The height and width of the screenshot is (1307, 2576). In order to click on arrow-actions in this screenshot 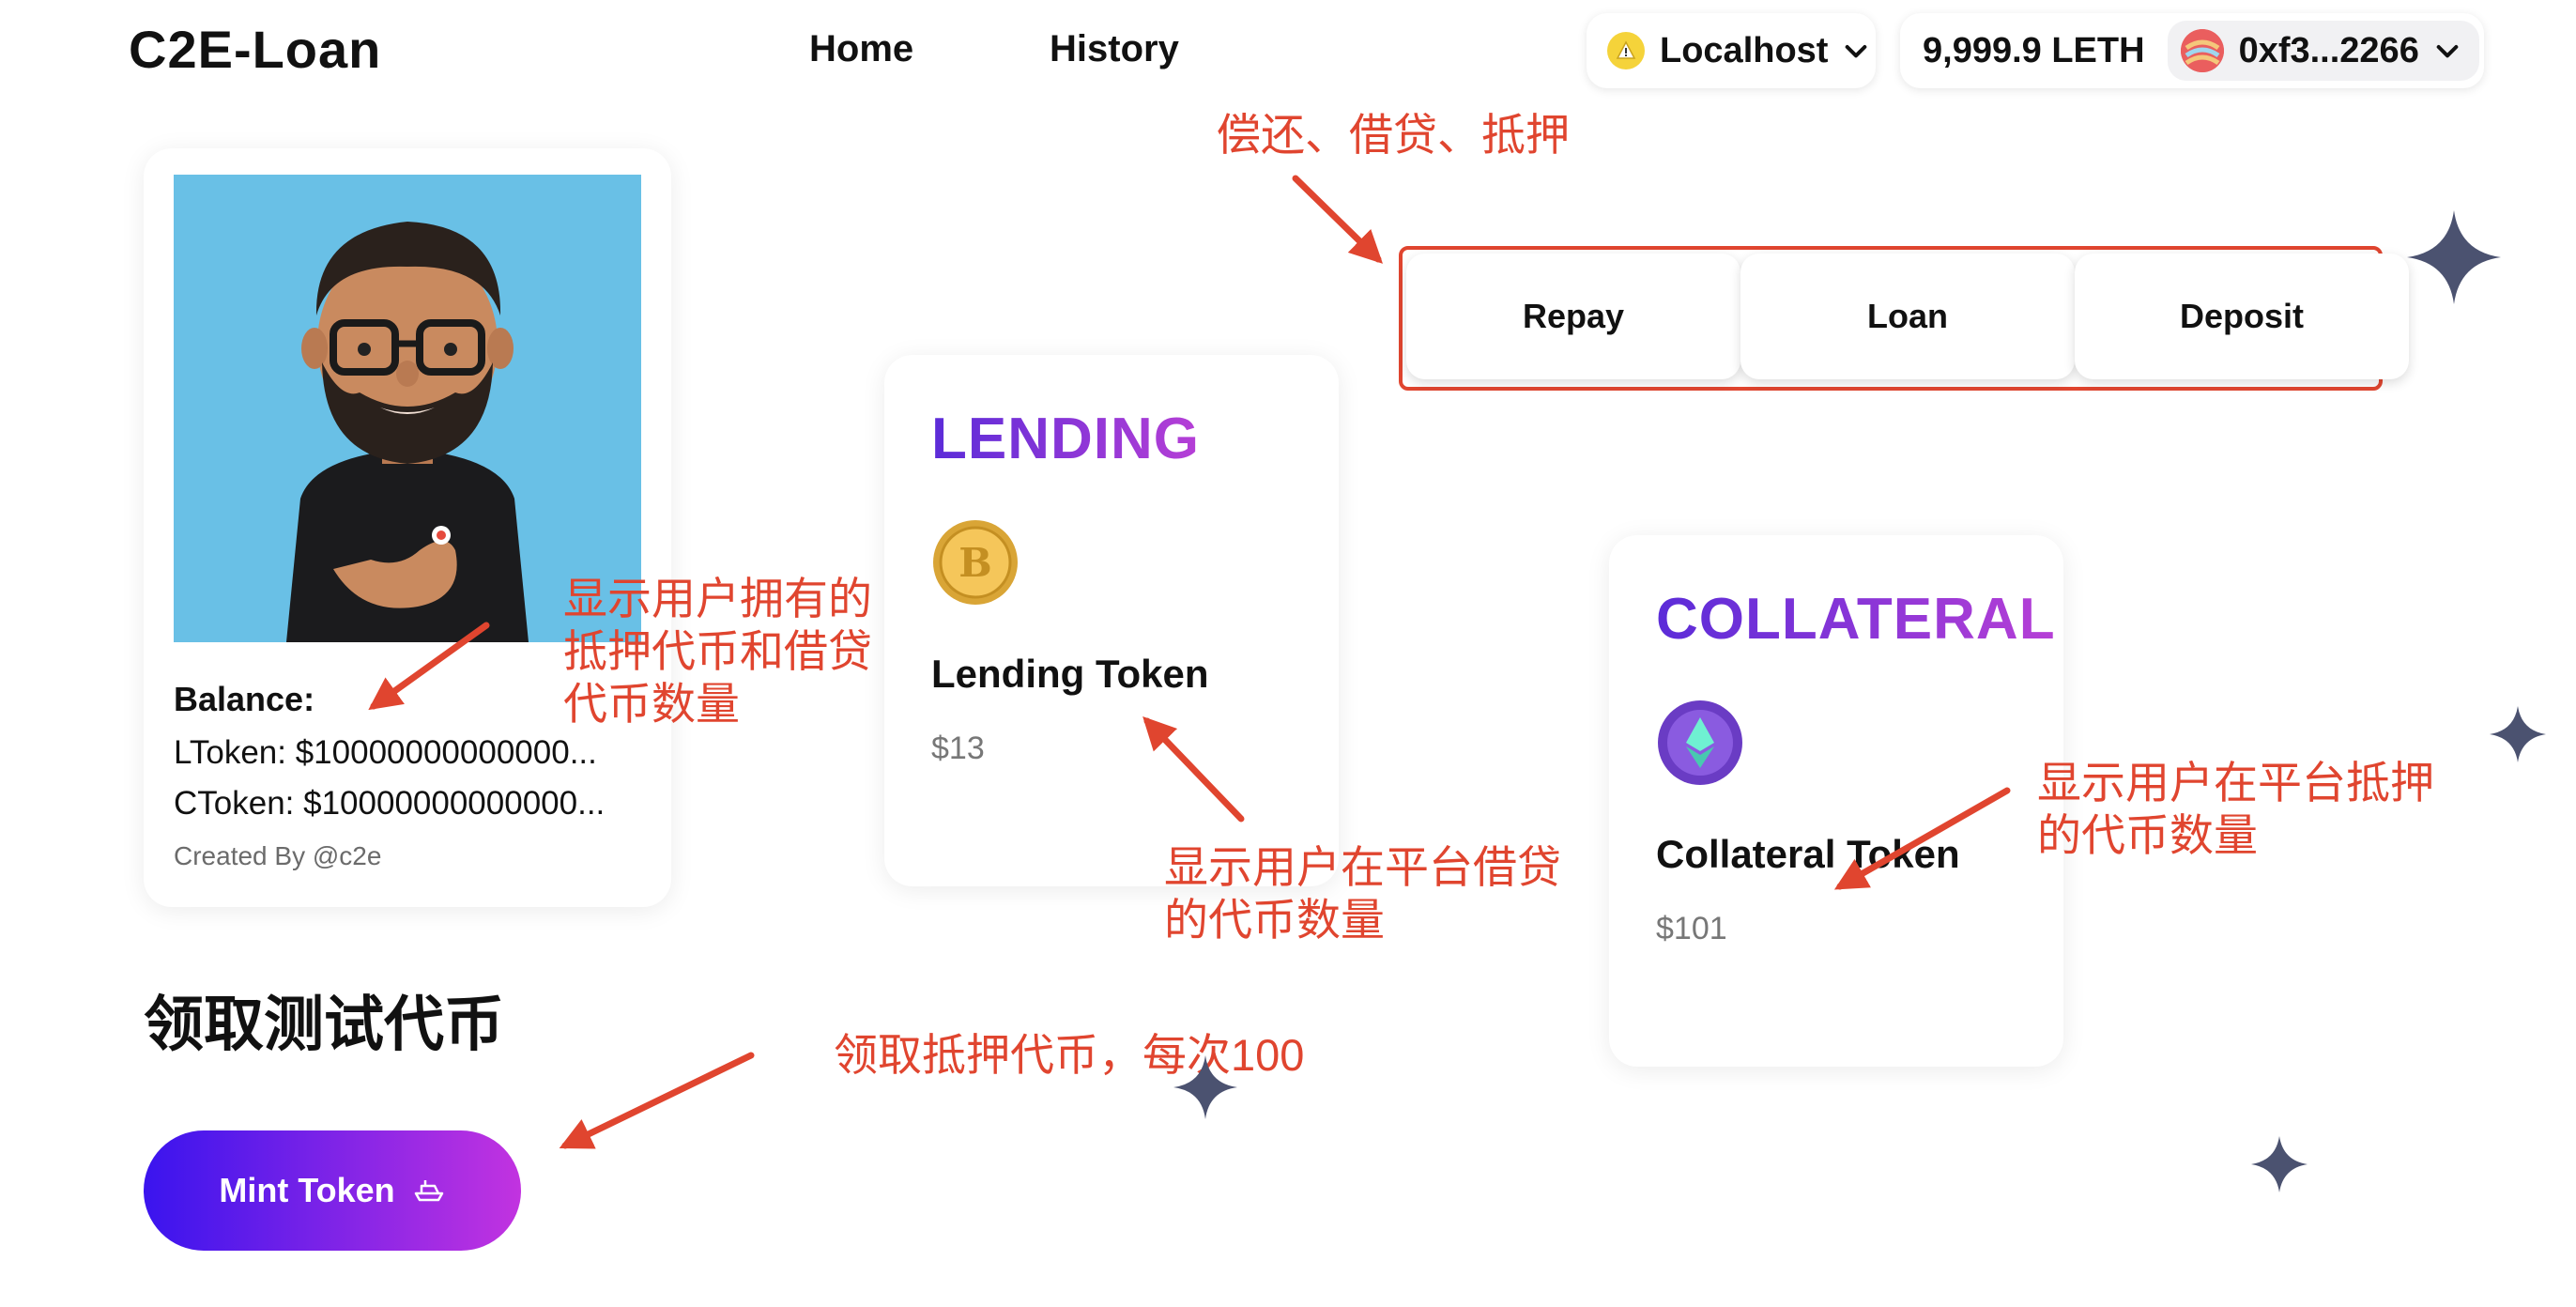, I will do `click(1338, 219)`.